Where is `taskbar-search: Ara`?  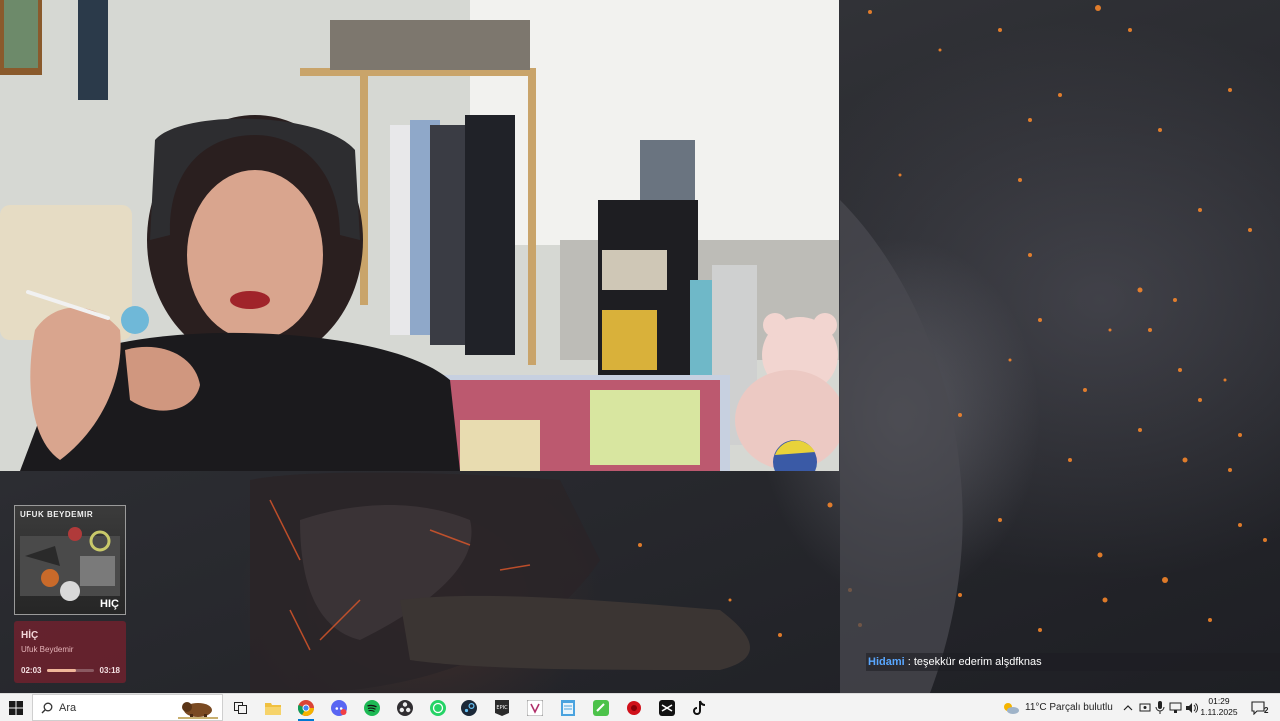
taskbar-search: Ara is located at coordinates (127, 707).